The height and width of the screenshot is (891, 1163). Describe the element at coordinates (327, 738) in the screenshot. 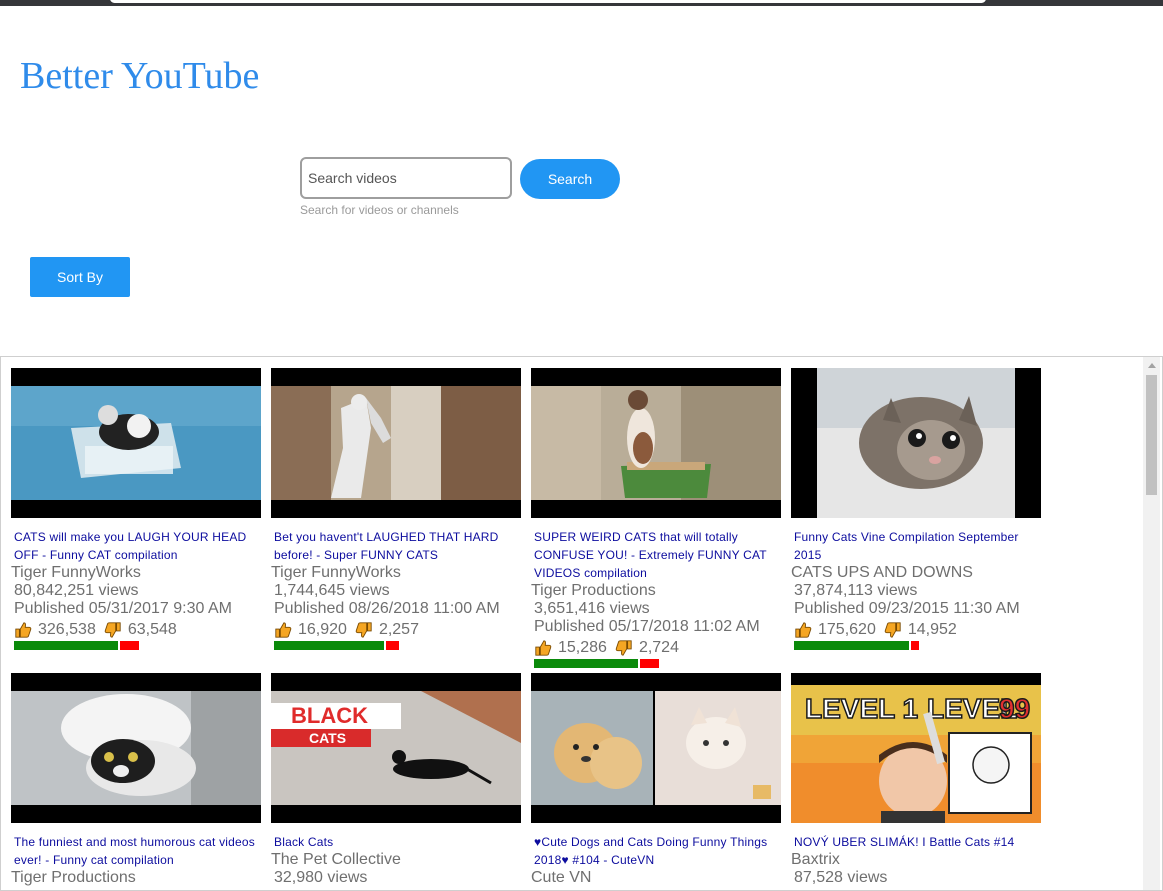

I see `thumbnail-caption: CATS` at that location.